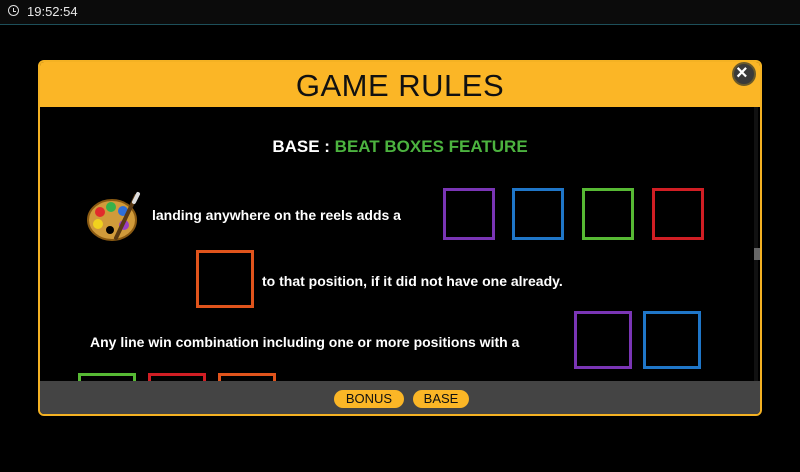 The image size is (800, 472). I want to click on dialog-header: GAME RULES ×, so click(400, 84).